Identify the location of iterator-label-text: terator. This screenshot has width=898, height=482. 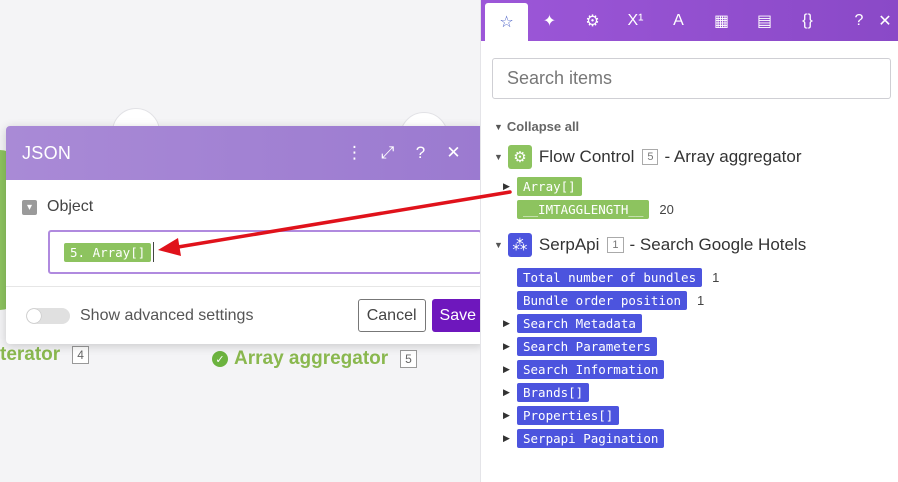
(30, 354).